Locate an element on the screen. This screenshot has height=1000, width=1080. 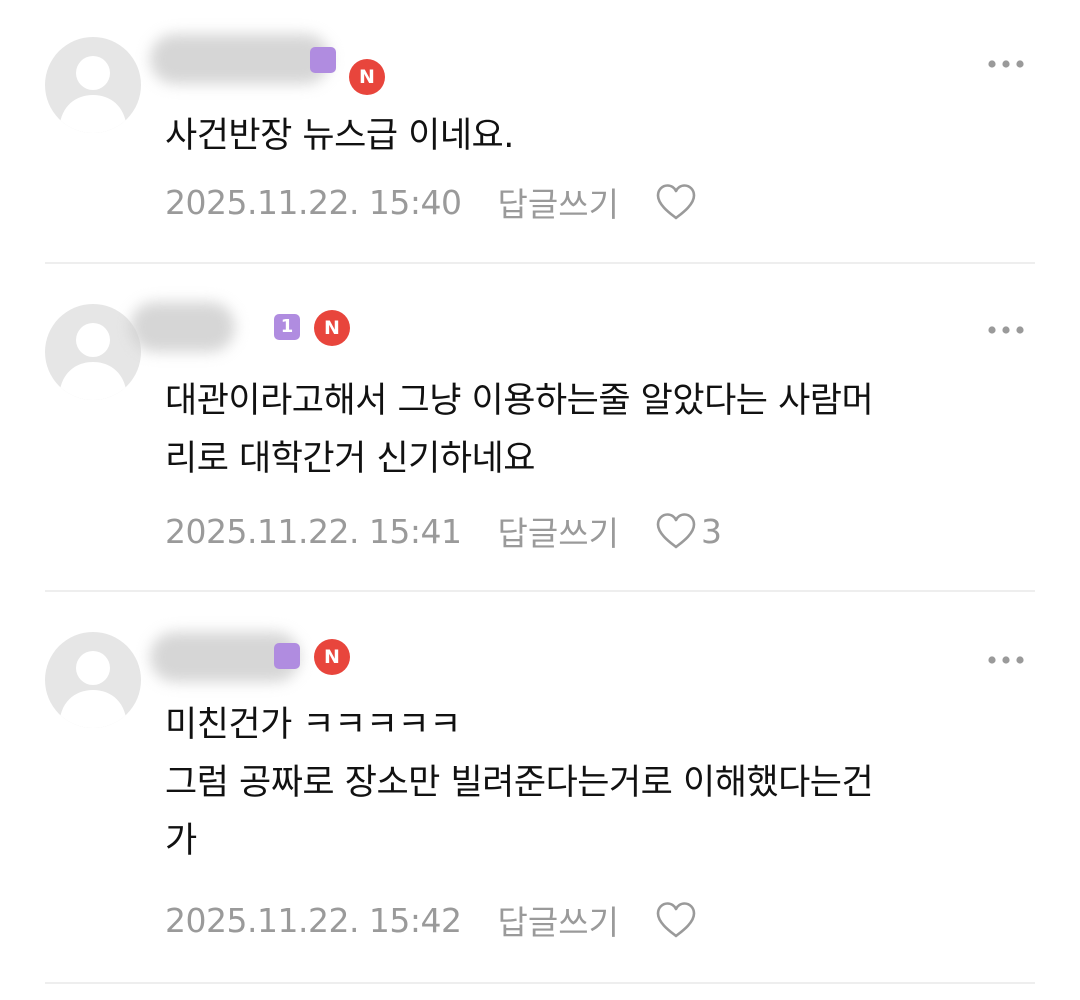
like-button: 3 is located at coordinates (688, 531).